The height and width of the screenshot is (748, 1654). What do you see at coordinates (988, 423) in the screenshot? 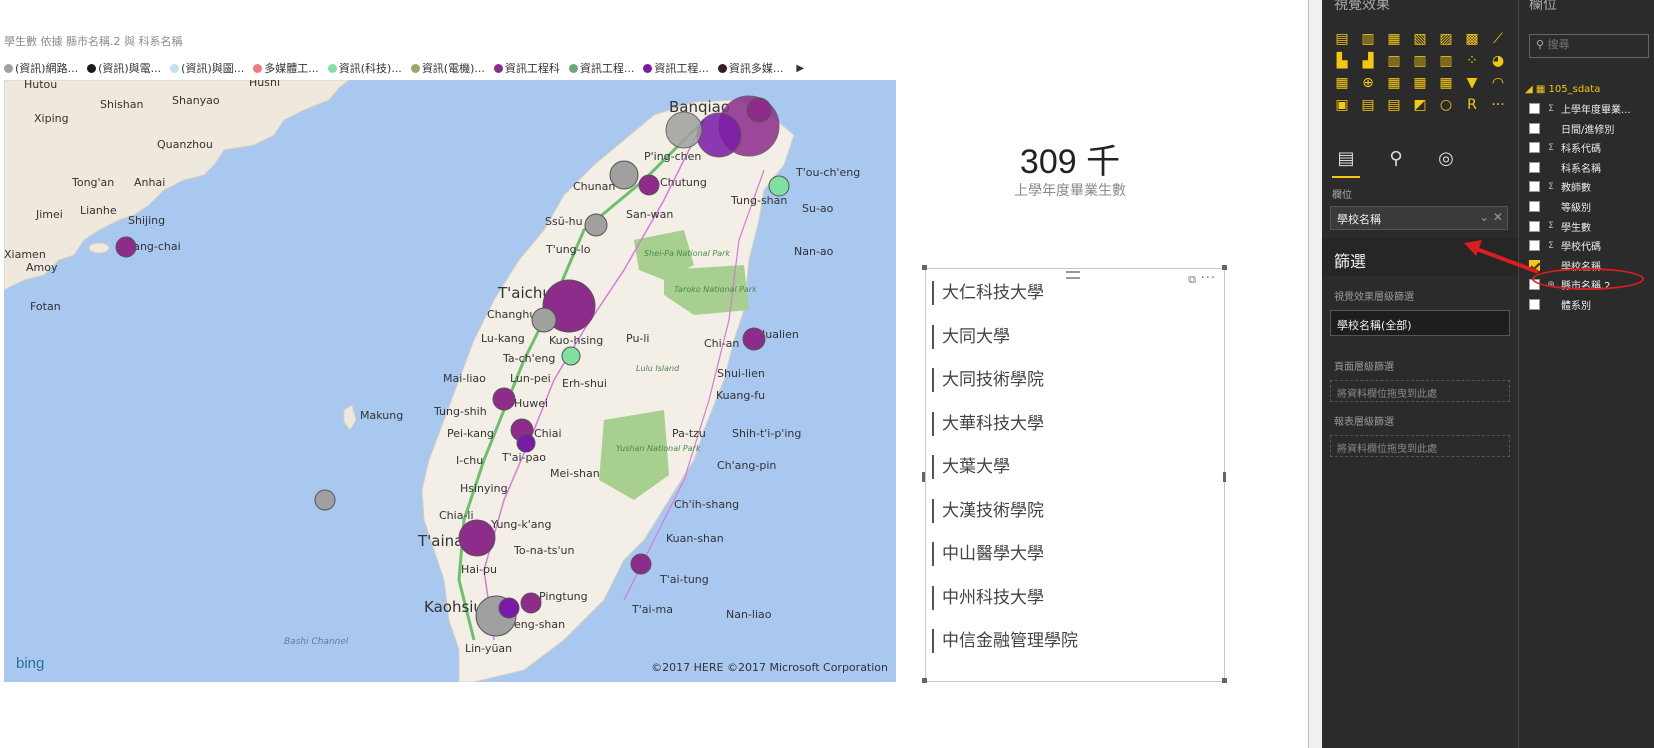
I see `slicer-item: 大華科技大學` at bounding box center [988, 423].